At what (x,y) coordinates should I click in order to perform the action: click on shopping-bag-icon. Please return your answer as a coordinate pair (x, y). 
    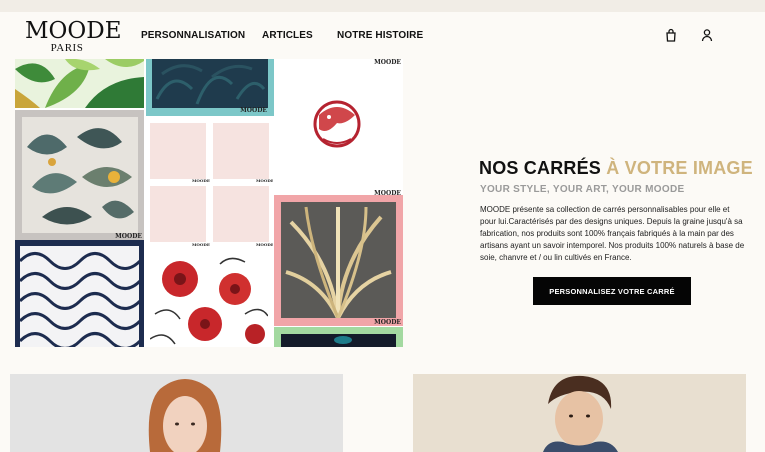
    Looking at the image, I should click on (671, 35).